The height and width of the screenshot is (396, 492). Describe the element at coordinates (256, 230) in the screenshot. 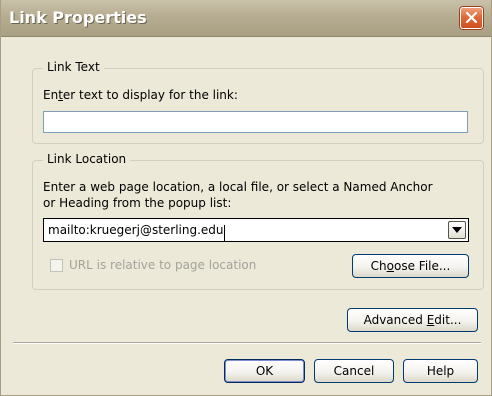

I see `url-combobox: mailto:kruegerj@sterling.edu` at that location.